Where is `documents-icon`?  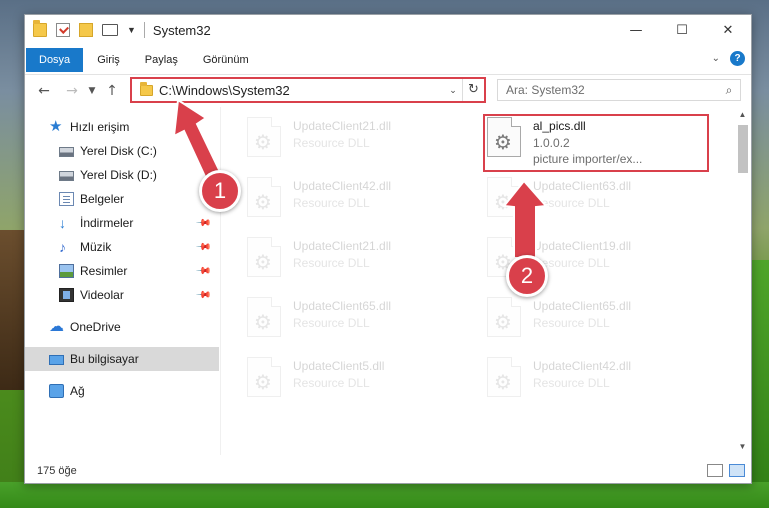 documents-icon is located at coordinates (66, 199).